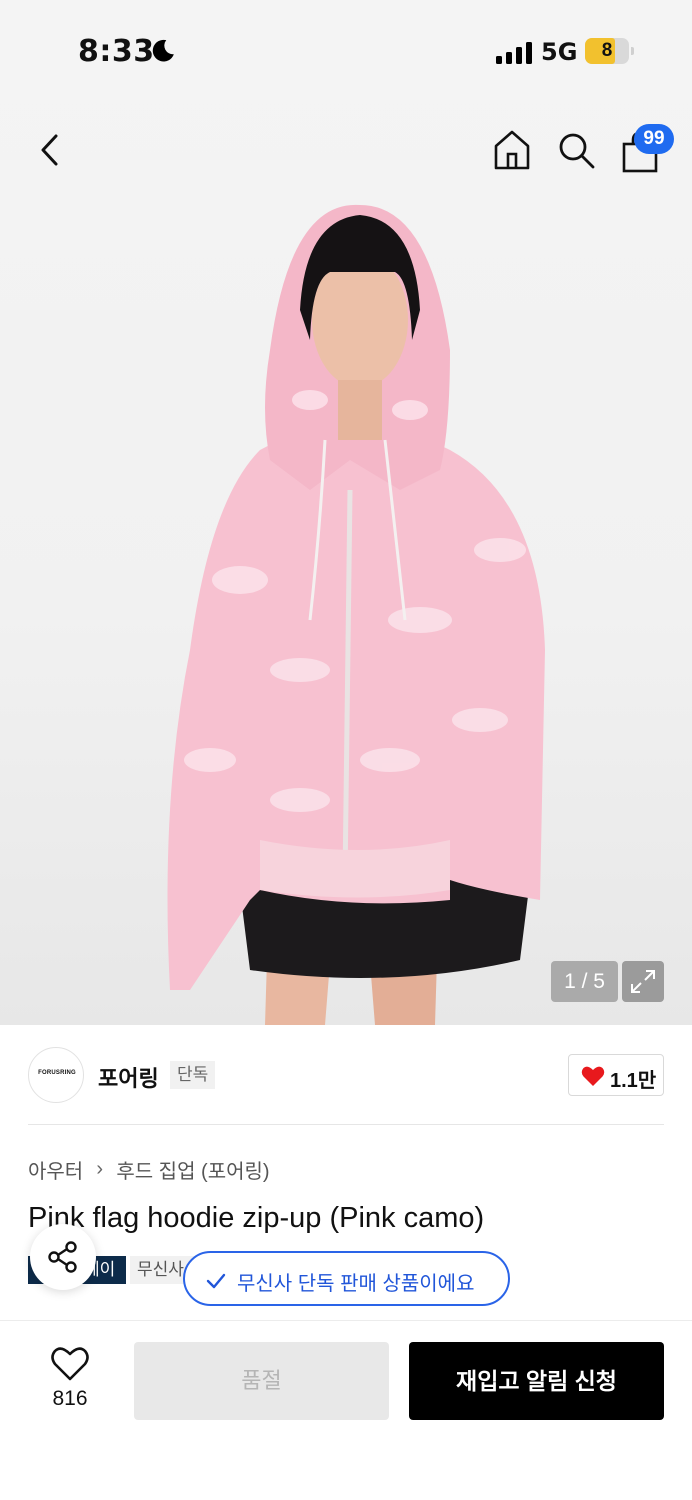  I want to click on top-navigation, so click(346, 150).